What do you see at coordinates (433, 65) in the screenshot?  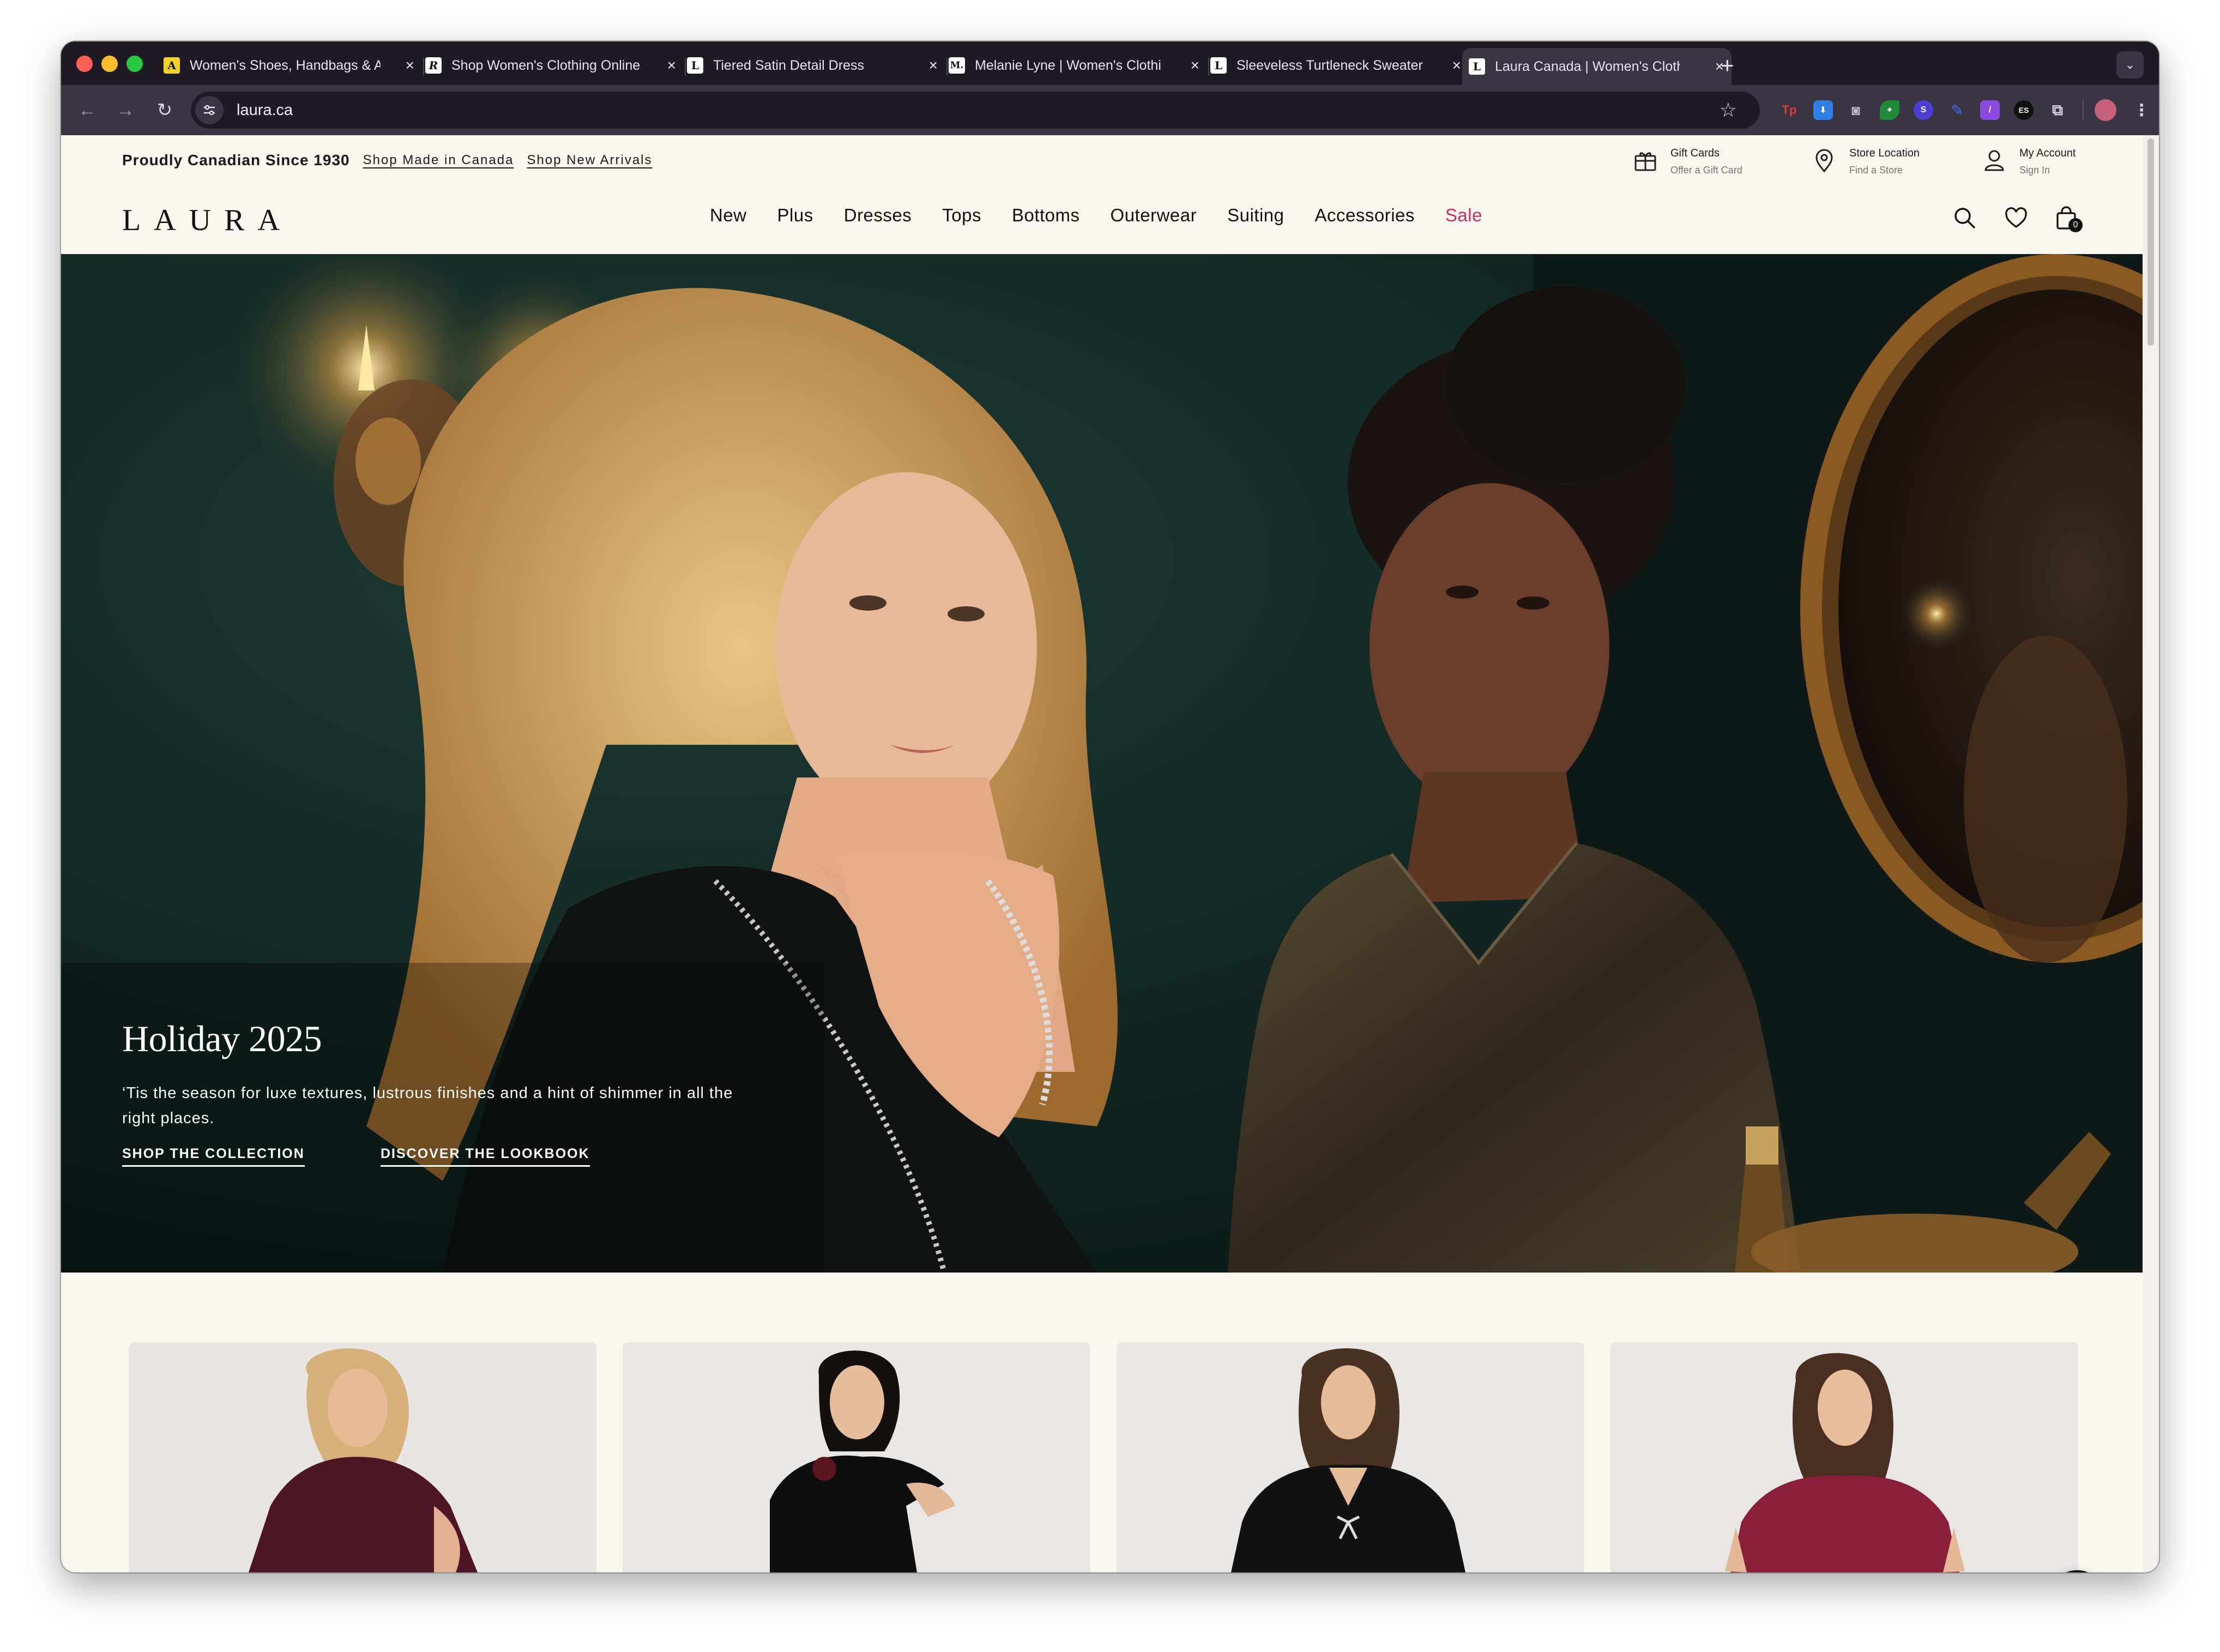 I see `r-icon: R` at bounding box center [433, 65].